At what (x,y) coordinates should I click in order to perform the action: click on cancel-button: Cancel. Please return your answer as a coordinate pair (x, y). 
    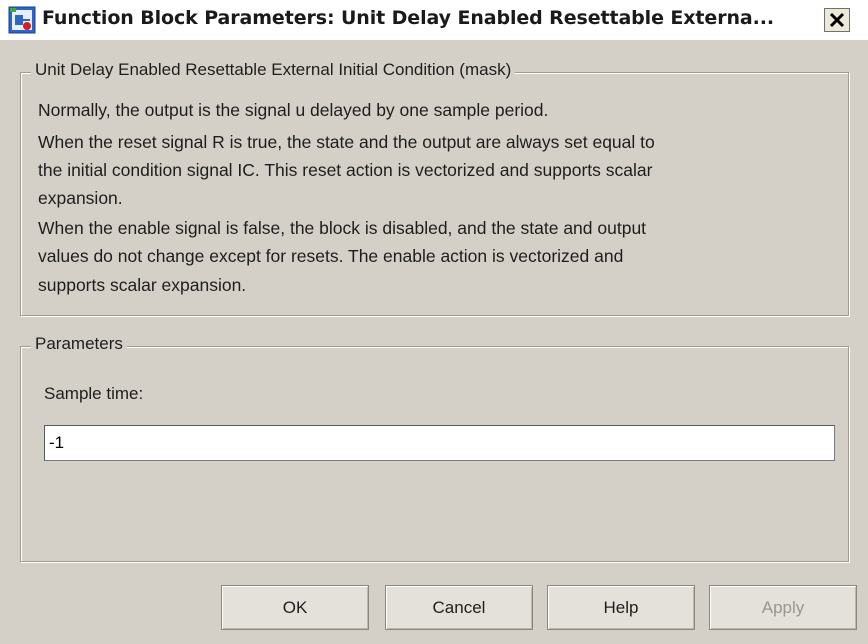
    Looking at the image, I should click on (459, 607).